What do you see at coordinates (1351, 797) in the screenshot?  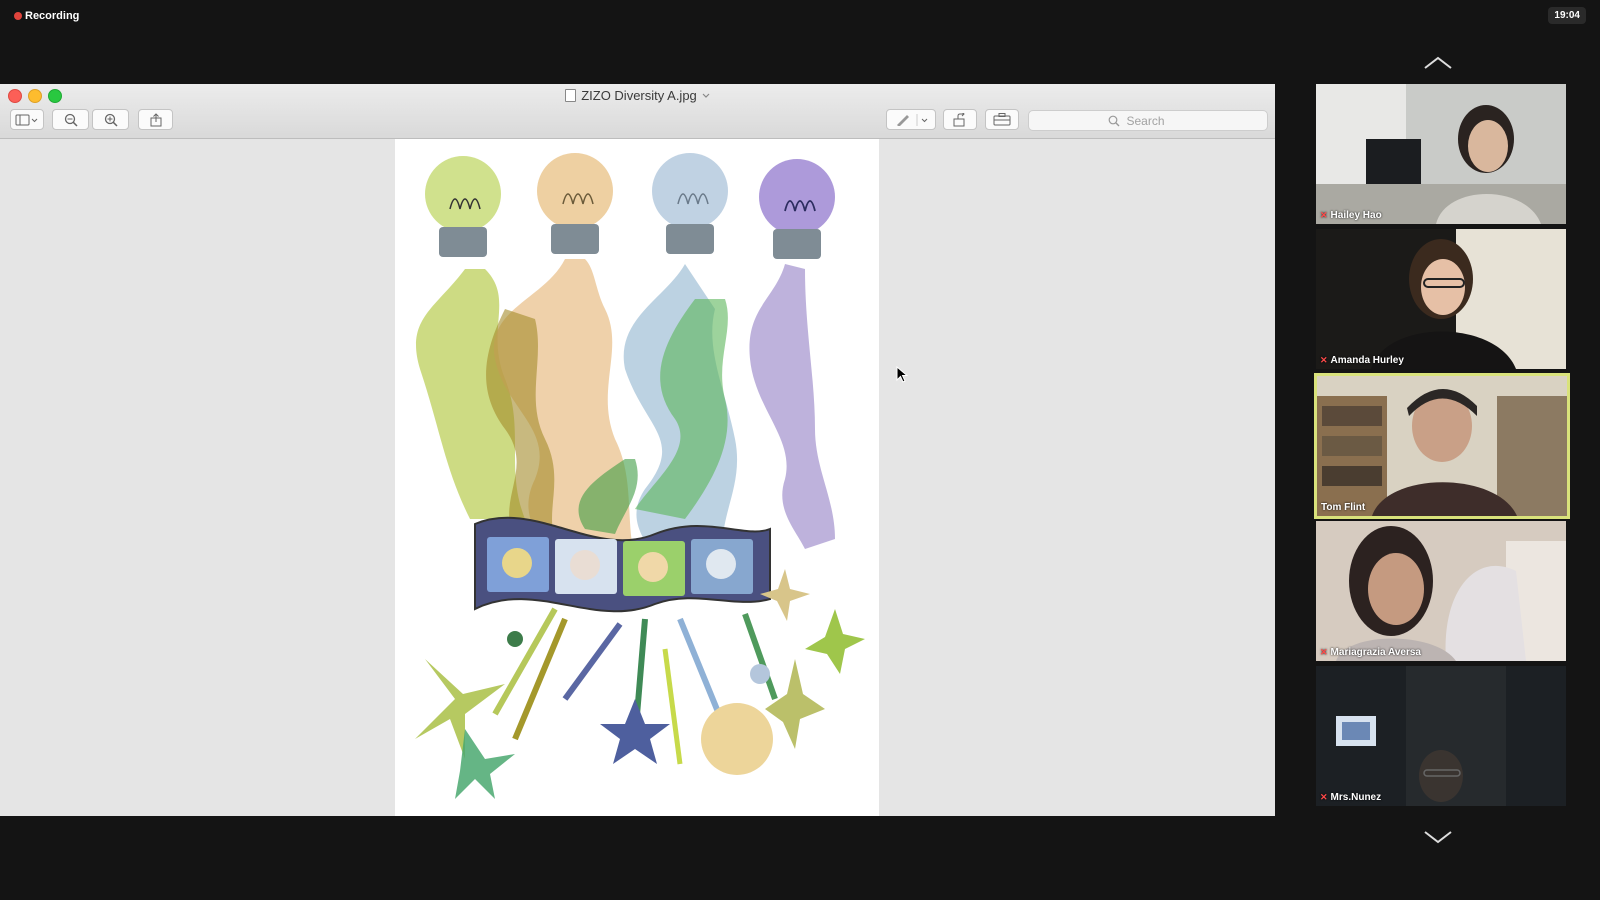 I see `participant-name-label: ✕ Mrs.Nunez` at bounding box center [1351, 797].